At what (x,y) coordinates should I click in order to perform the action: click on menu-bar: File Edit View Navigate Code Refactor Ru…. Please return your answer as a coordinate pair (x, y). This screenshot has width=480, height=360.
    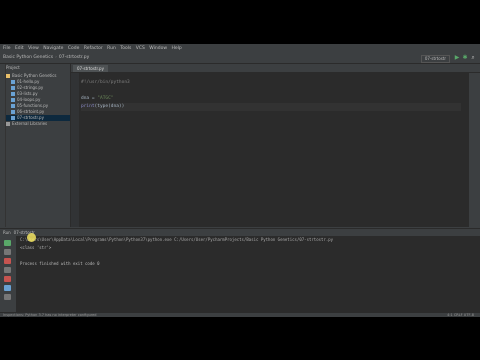
    Looking at the image, I should click on (240, 48).